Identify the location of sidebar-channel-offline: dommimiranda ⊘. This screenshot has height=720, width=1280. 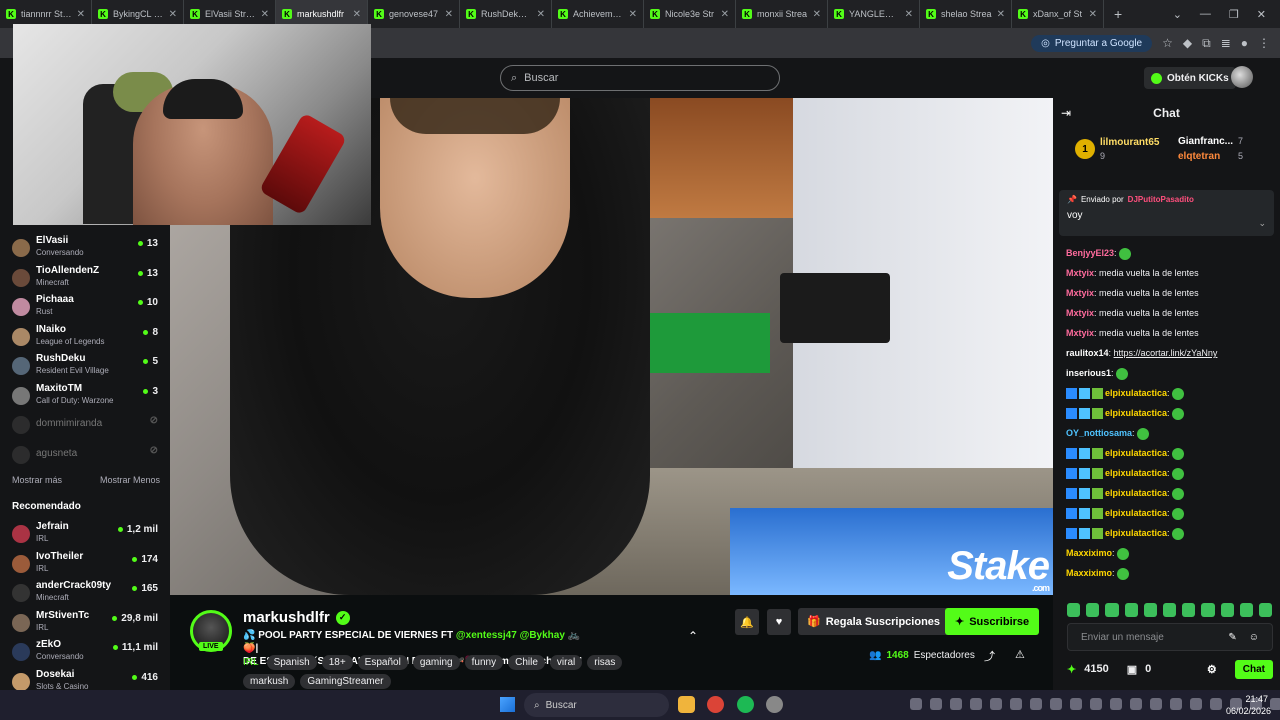
(85, 424).